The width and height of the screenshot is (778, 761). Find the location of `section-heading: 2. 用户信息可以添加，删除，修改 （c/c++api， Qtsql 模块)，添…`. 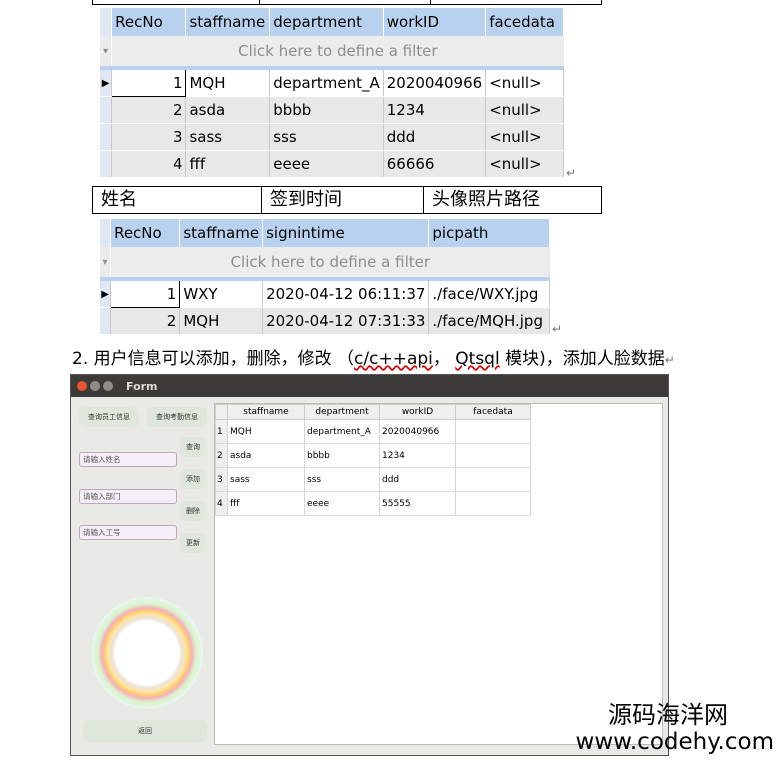

section-heading: 2. 用户信息可以添加，删除，修改 （c/c++api， Qtsql 模块)，添… is located at coordinates (373, 359).